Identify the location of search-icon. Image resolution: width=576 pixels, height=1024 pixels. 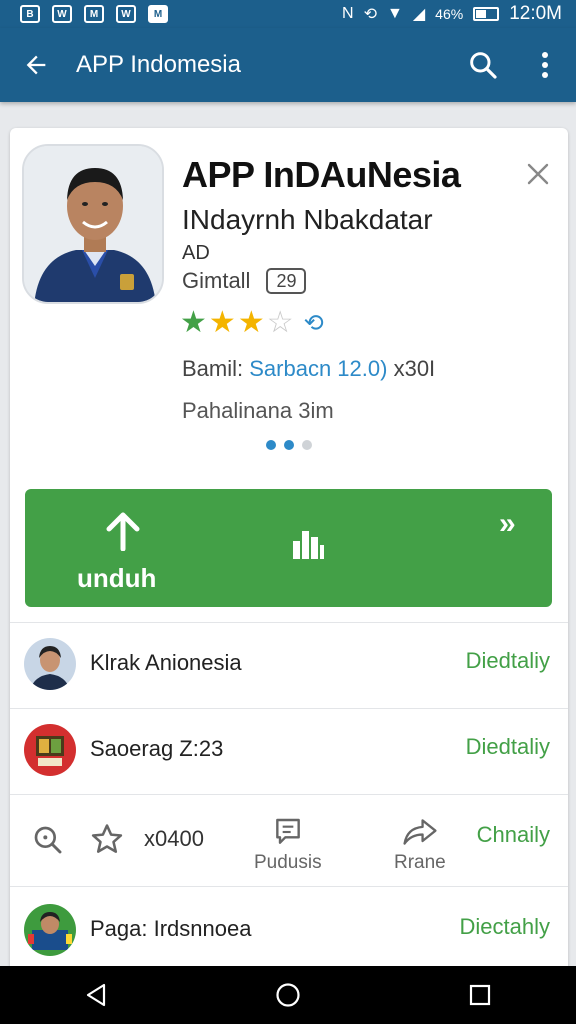
(483, 65).